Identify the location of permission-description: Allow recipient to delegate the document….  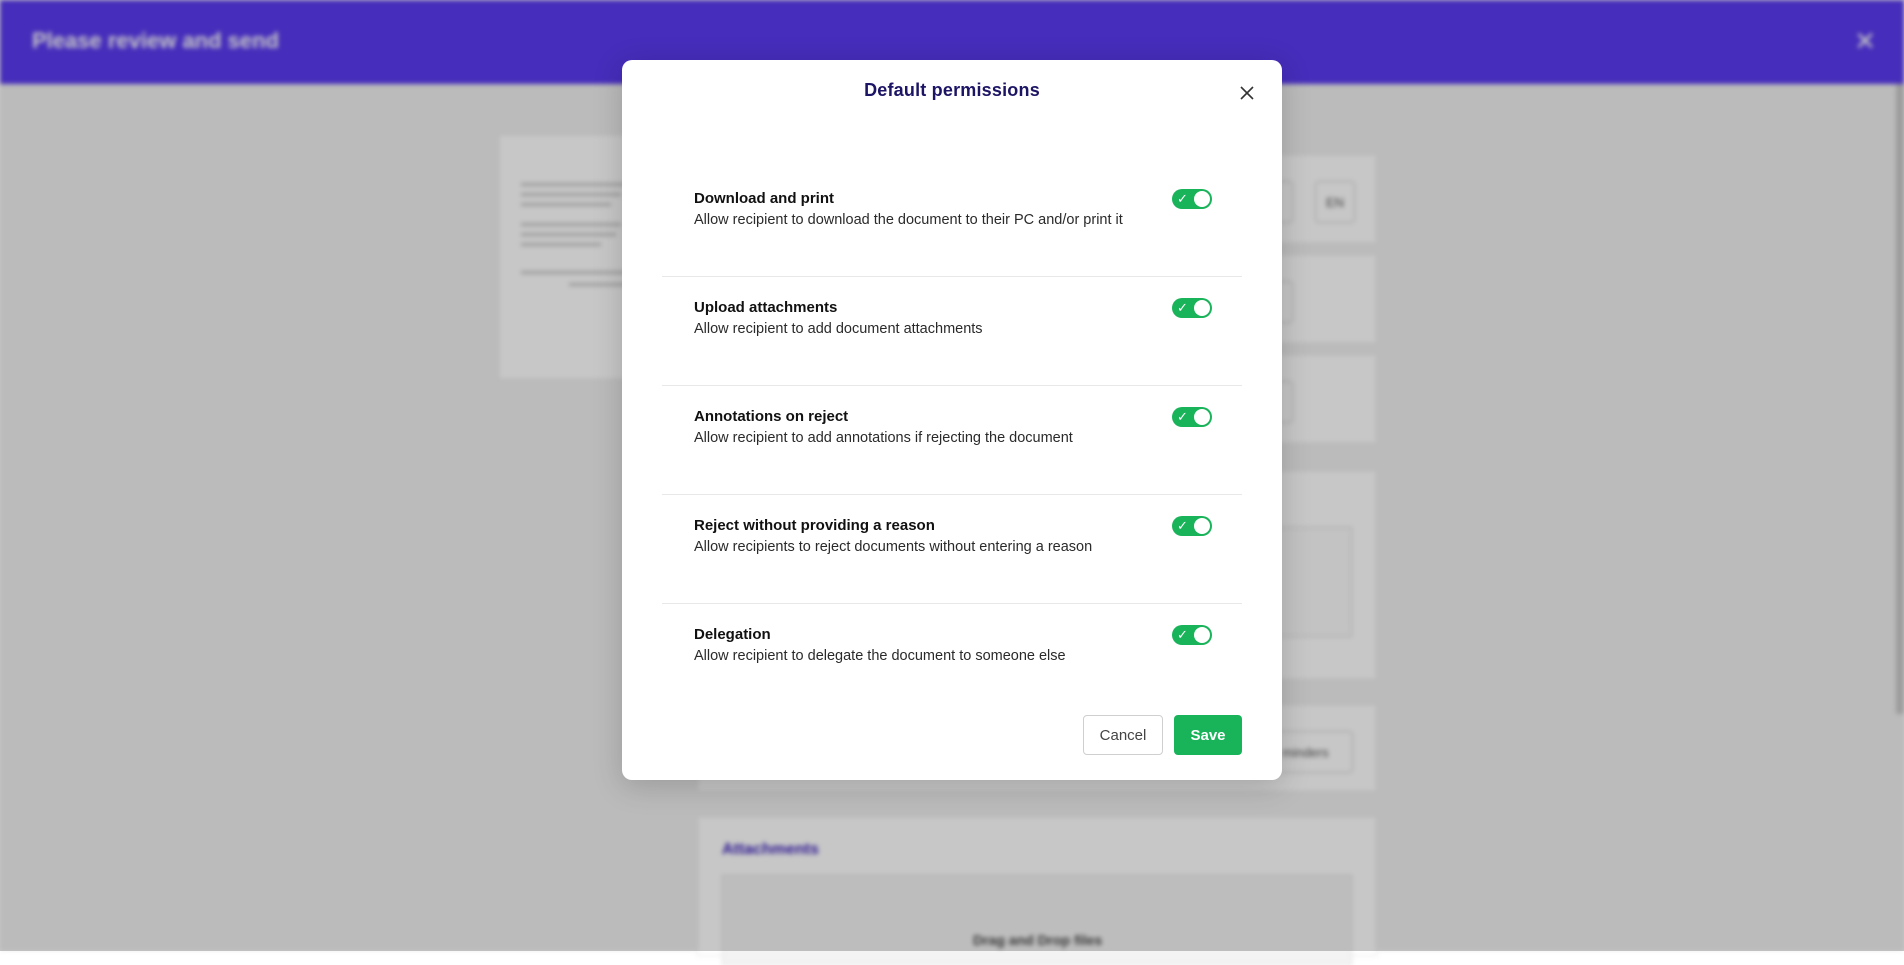
(880, 656).